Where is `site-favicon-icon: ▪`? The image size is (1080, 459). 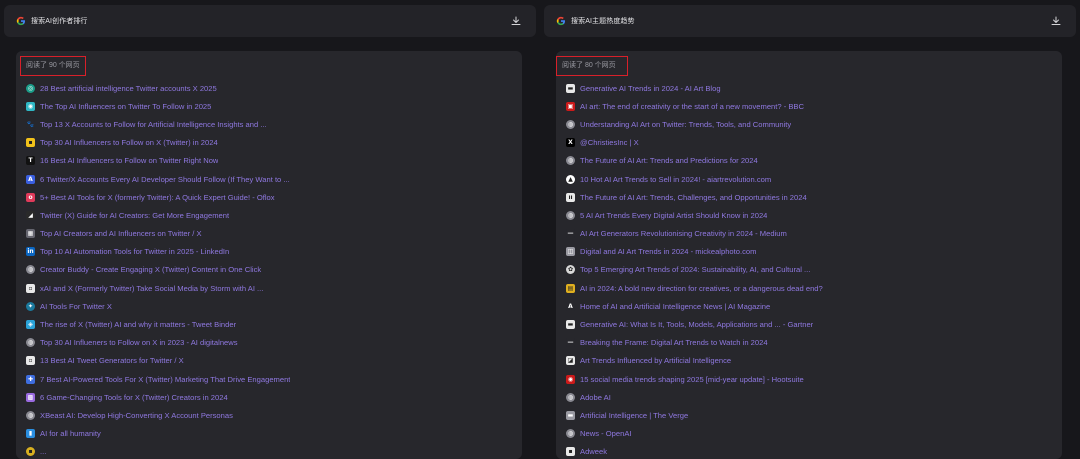
site-favicon-icon: ▪ is located at coordinates (30, 452).